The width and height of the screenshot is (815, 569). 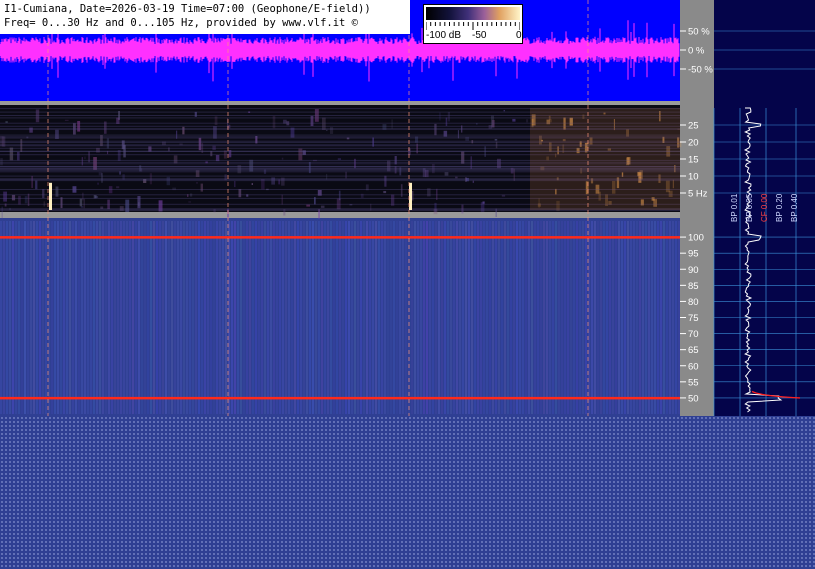 I want to click on spectrogram-bright-region, so click(x=605, y=159).